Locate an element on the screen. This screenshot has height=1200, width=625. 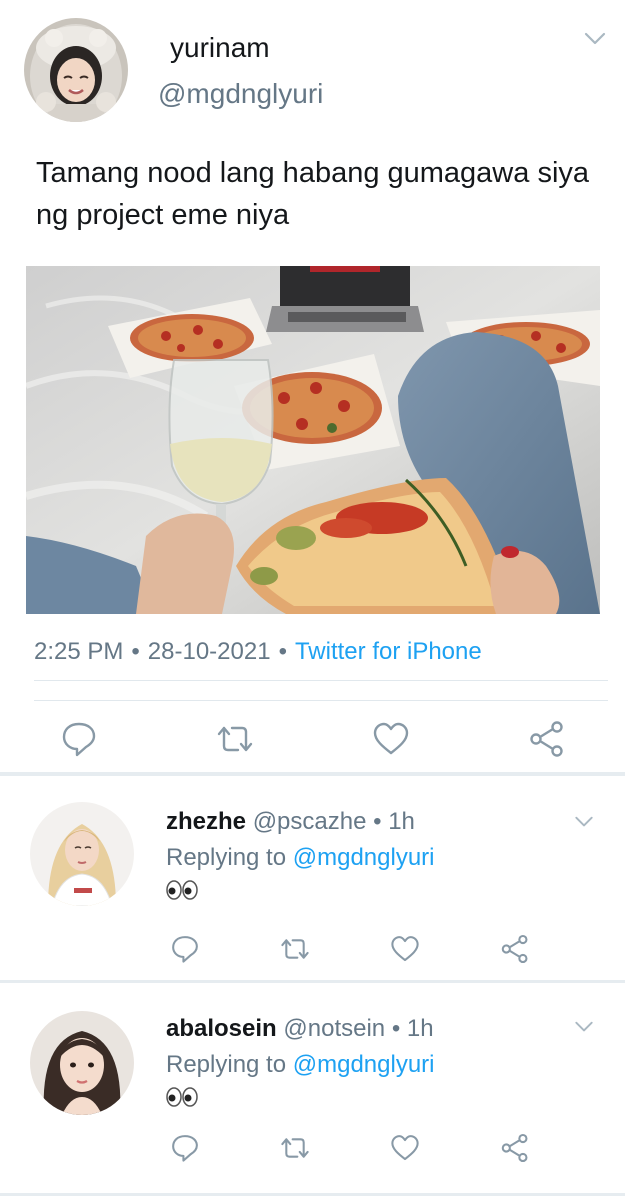
author-handle: @mgdnglyuri is located at coordinates (240, 94).